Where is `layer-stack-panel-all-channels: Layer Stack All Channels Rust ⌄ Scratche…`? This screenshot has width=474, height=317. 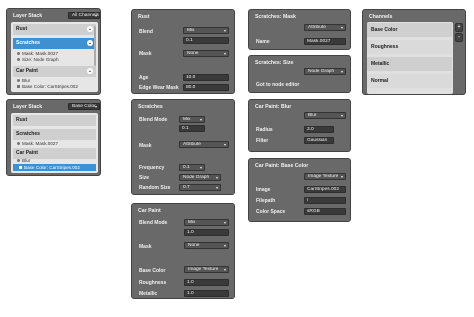
layer-stack-panel-all-channels: Layer Stack All Channels Rust ⌄ Scratche… is located at coordinates (53, 51).